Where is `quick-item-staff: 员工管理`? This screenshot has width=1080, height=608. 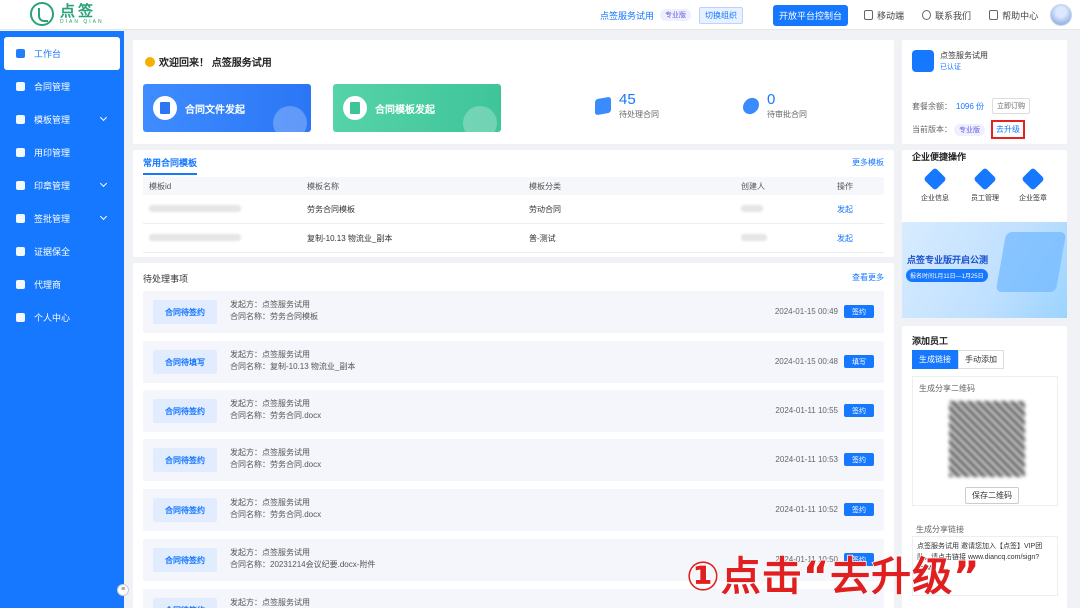 quick-item-staff: 员工管理 is located at coordinates (985, 185).